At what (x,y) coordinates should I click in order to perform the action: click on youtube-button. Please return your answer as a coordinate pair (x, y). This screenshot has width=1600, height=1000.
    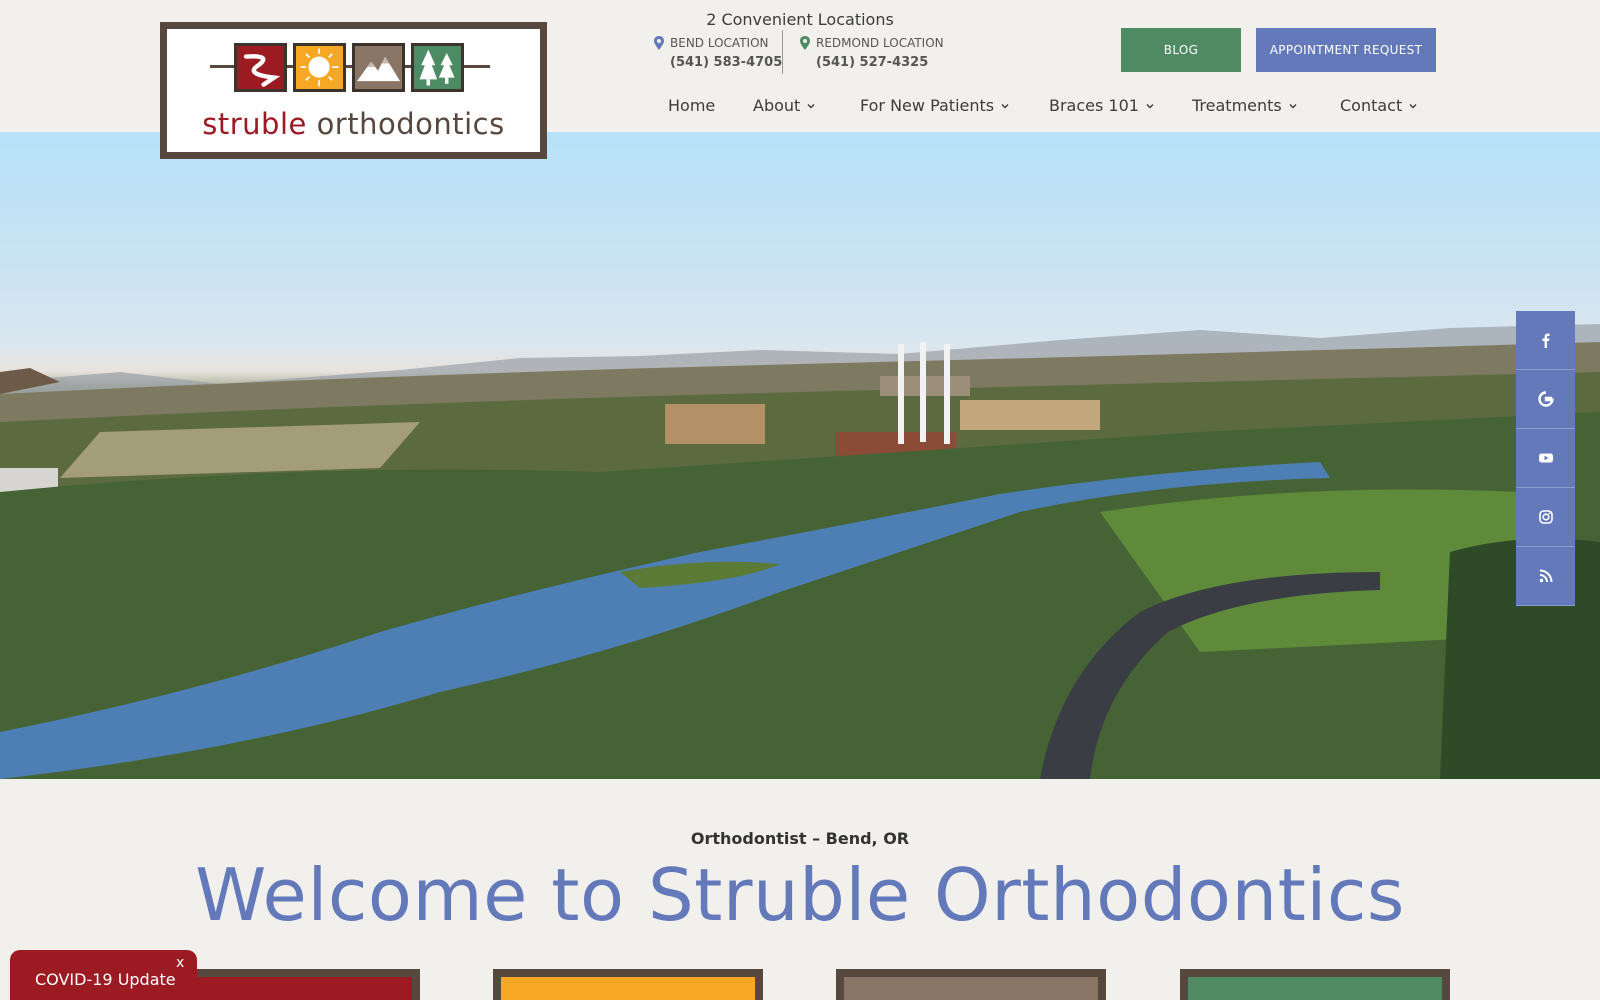
    Looking at the image, I should click on (1545, 458).